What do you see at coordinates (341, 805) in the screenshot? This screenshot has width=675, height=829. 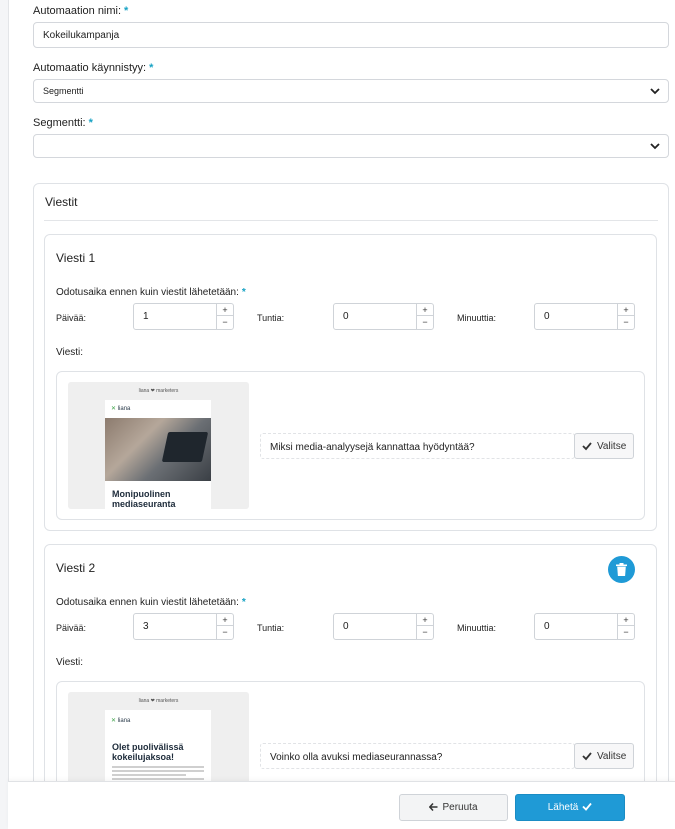 I see `action-bar: Peruuta Lähetä` at bounding box center [341, 805].